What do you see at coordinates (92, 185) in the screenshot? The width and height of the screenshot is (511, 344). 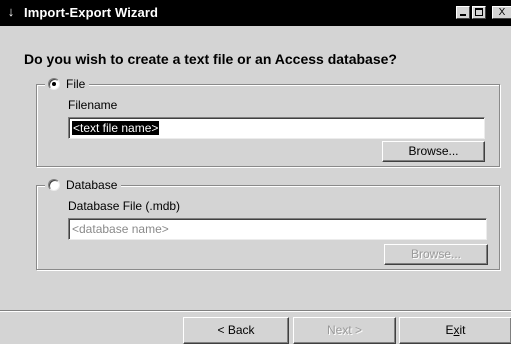 I see `database-radio-label: Database` at bounding box center [92, 185].